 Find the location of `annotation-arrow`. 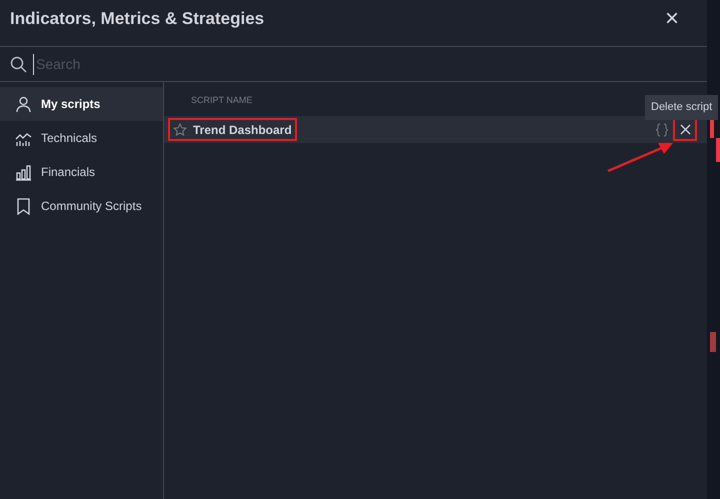

annotation-arrow is located at coordinates (640, 156).